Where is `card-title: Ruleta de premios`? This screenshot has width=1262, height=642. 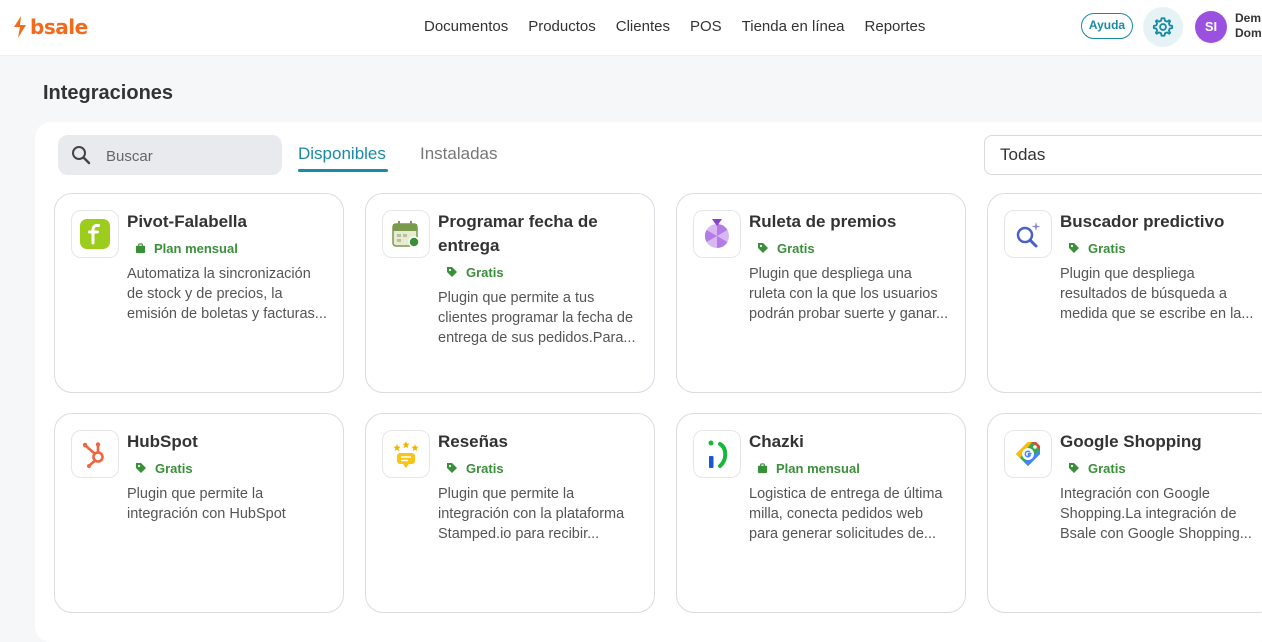 card-title: Ruleta de premios is located at coordinates (823, 221).